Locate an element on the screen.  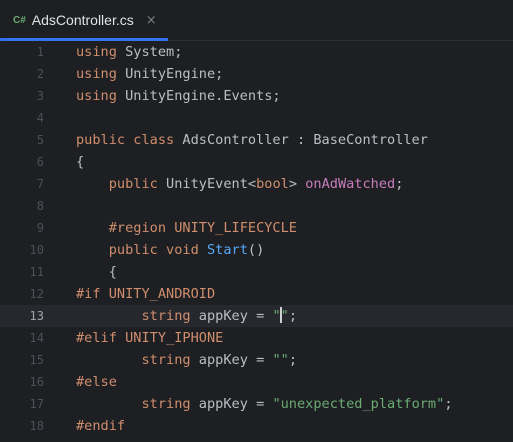
code-text: #else is located at coordinates (96, 382).